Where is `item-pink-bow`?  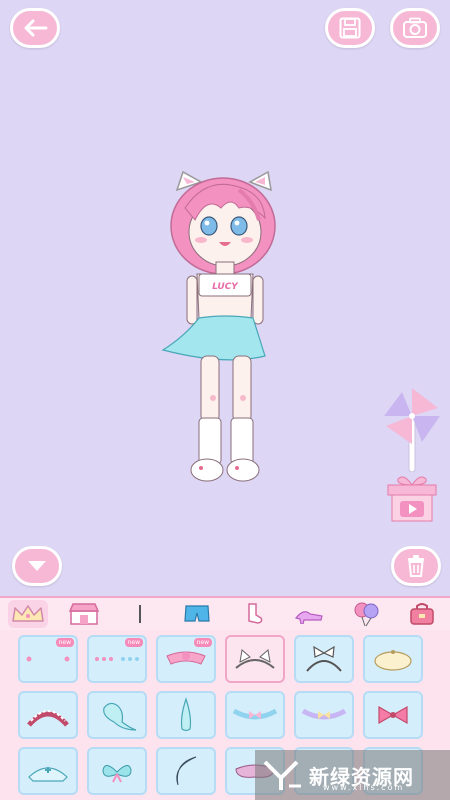 item-pink-bow is located at coordinates (393, 715).